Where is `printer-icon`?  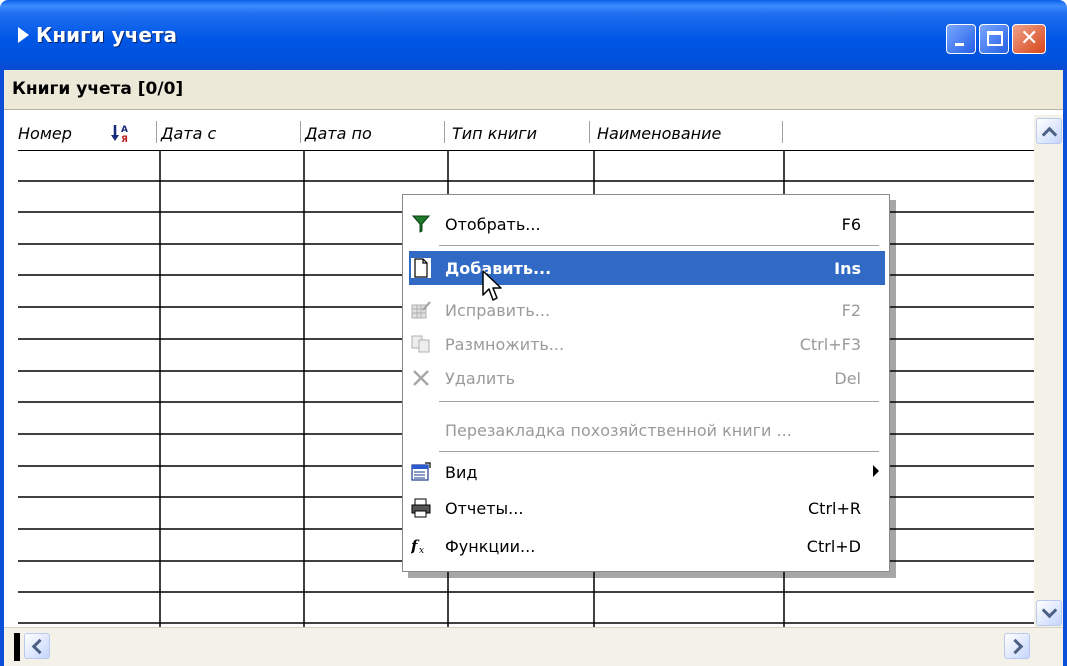
printer-icon is located at coordinates (421, 508).